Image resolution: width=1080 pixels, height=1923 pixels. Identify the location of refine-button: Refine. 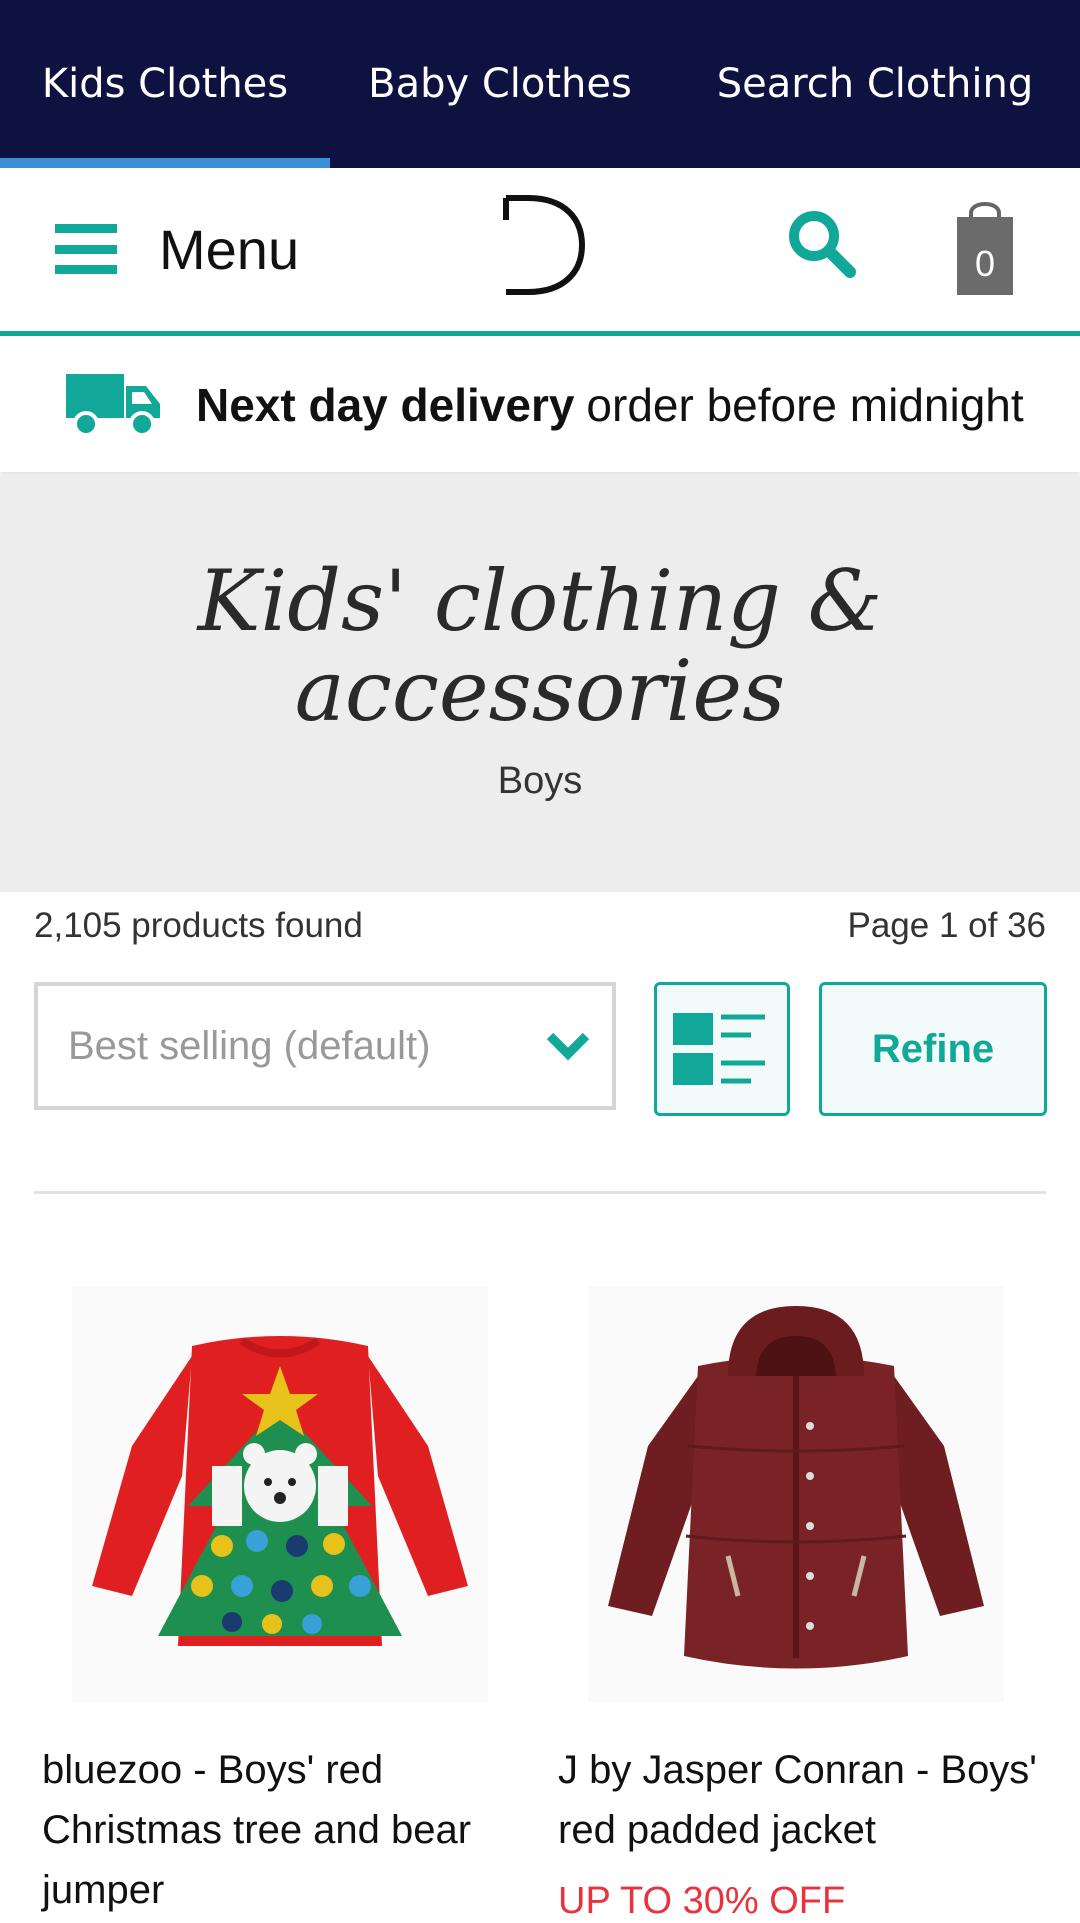
(933, 1049).